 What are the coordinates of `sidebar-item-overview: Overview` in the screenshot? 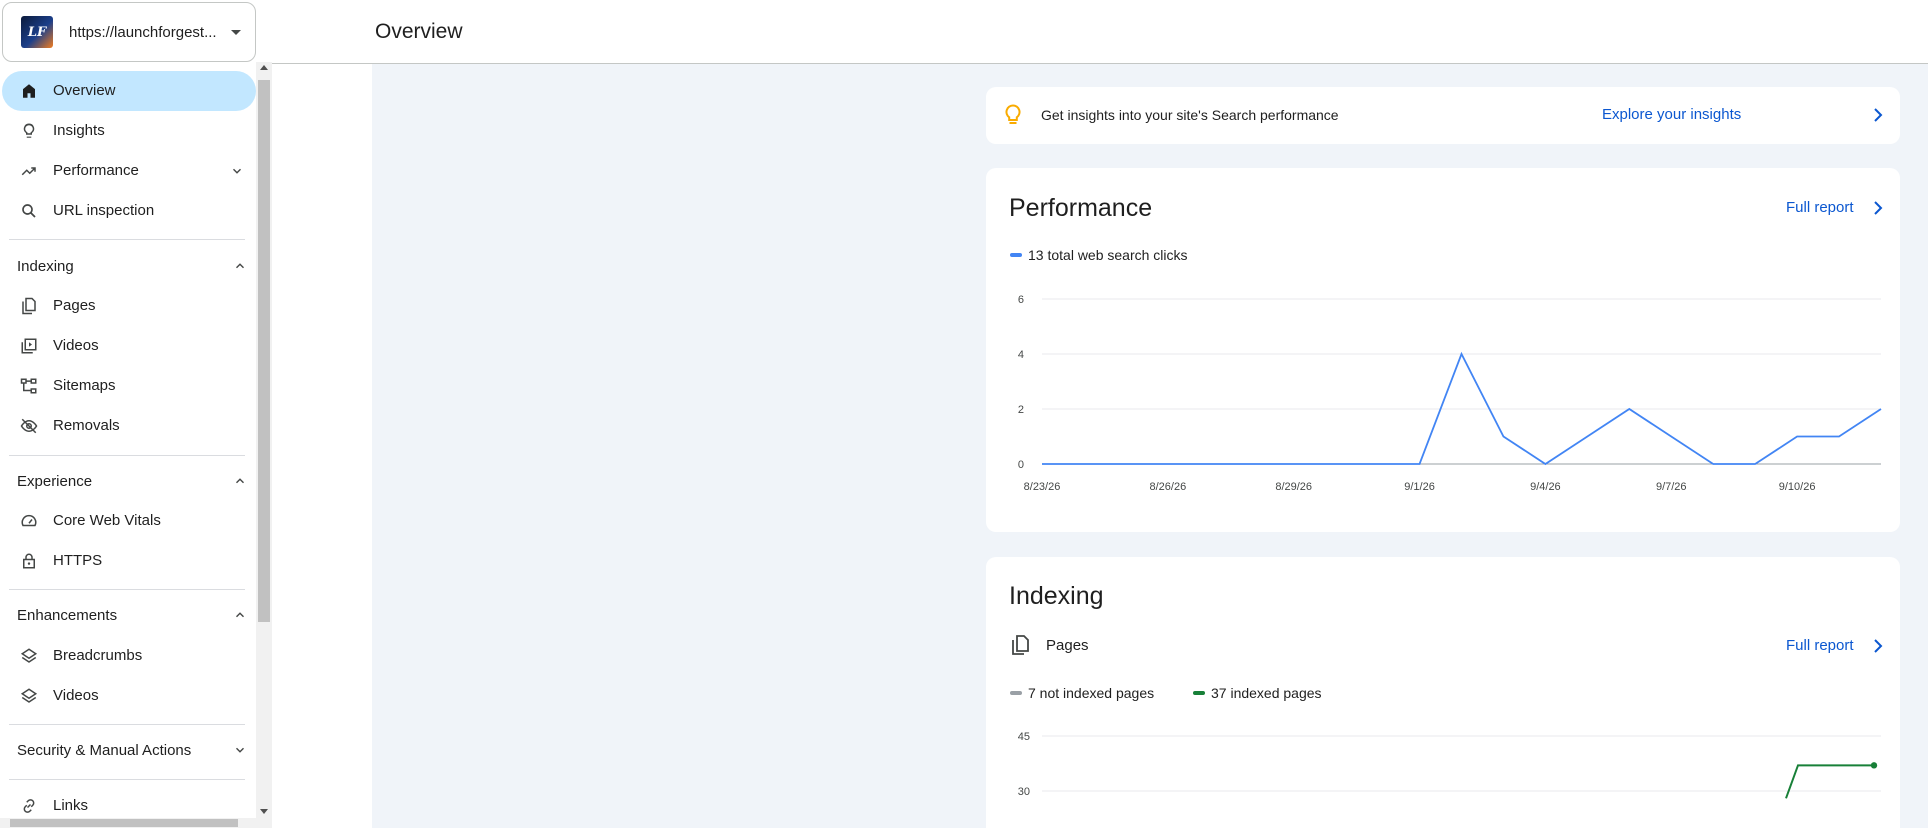 It's located at (129, 91).